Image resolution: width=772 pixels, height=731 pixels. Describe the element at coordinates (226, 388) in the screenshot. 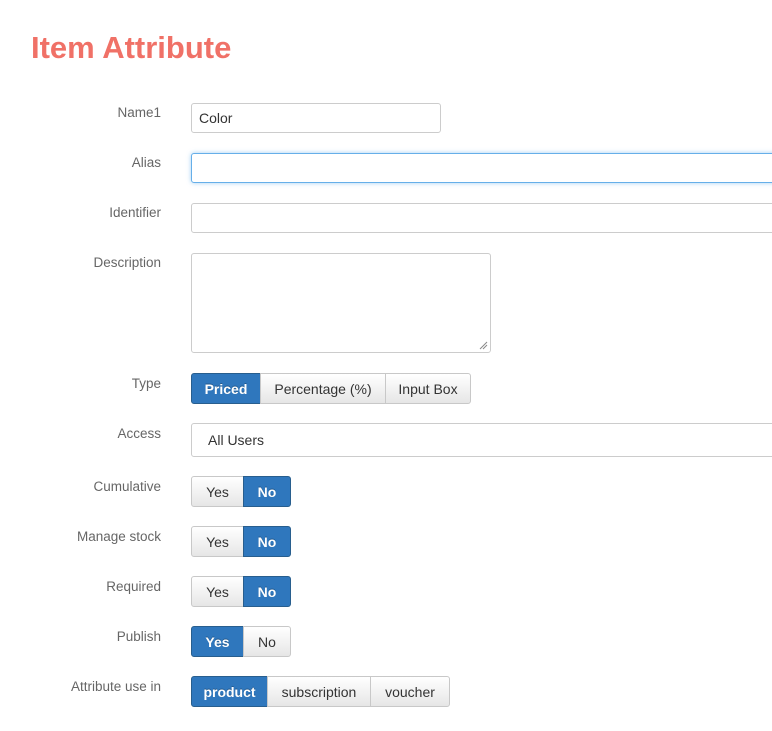

I see `type-option-priced: Priced` at that location.